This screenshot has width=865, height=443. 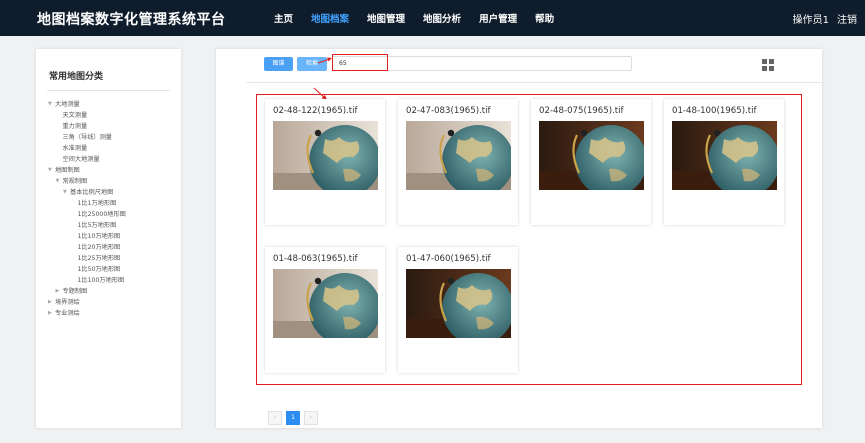 What do you see at coordinates (75, 291) in the screenshot?
I see `tree-item-label: 专题制图` at bounding box center [75, 291].